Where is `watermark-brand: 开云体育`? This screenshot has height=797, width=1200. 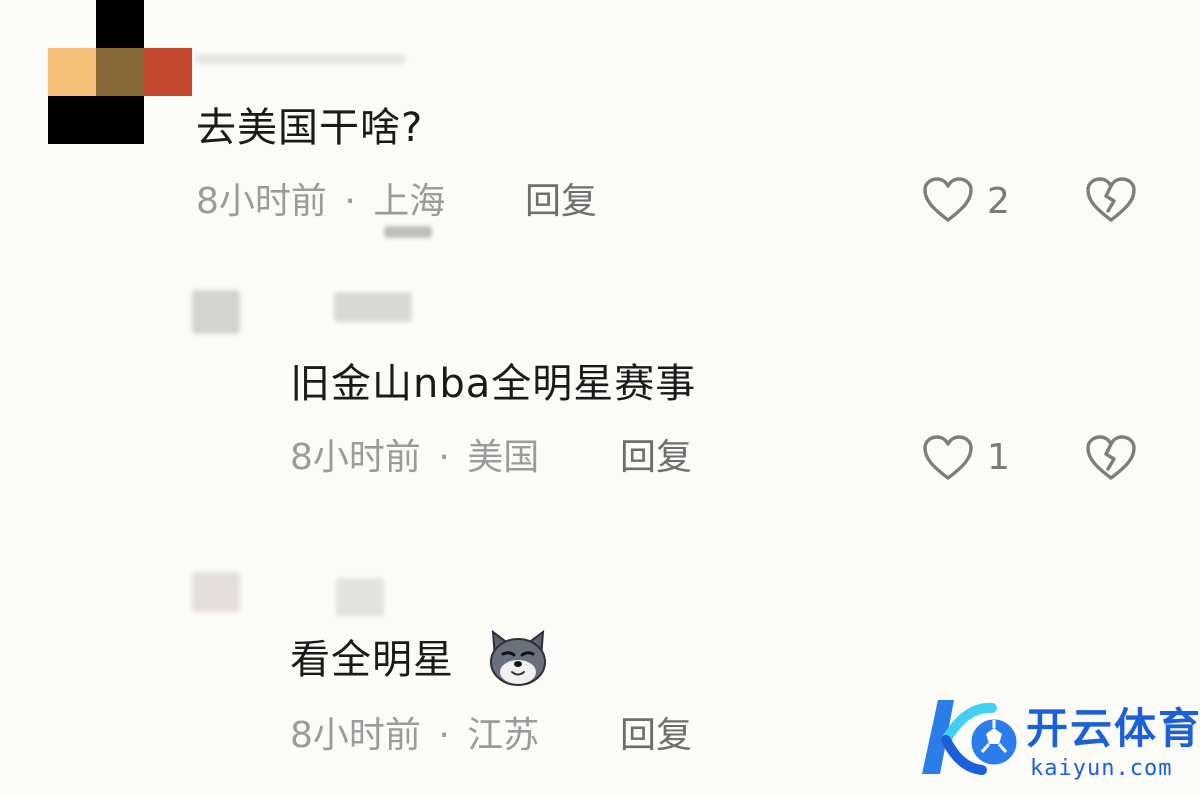 watermark-brand: 开云体育 is located at coordinates (1113, 728).